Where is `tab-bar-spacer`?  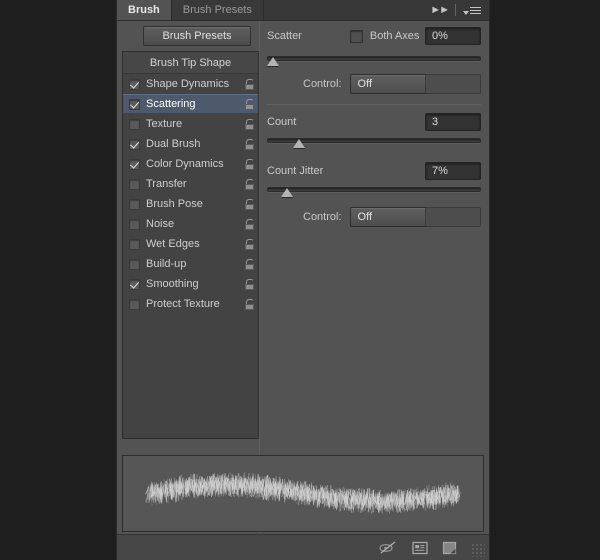
tab-bar-spacer is located at coordinates (345, 10).